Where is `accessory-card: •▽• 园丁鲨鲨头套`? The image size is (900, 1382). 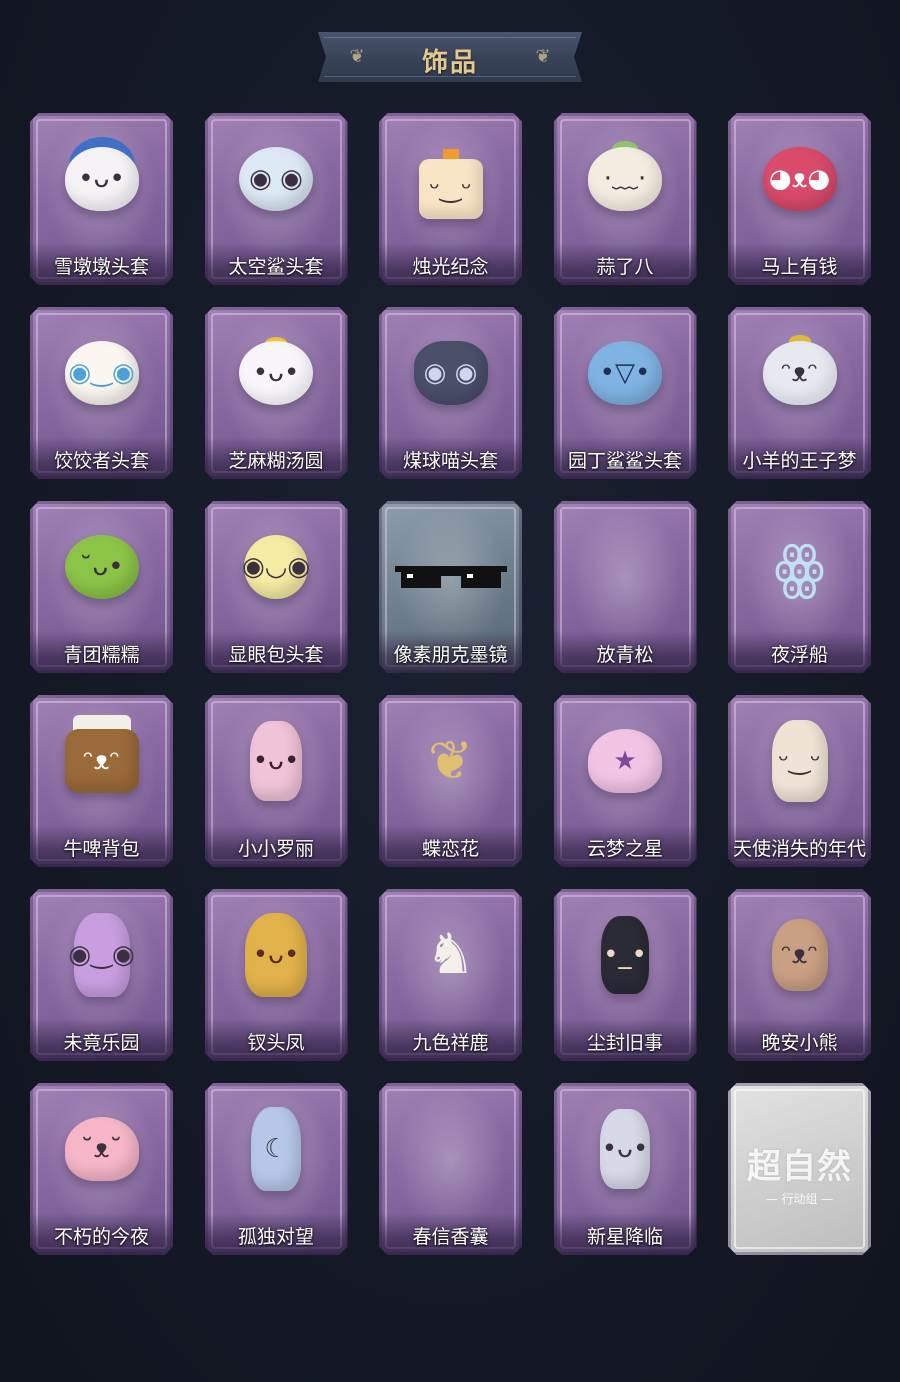 accessory-card: •▽• 园丁鲨鲨头套 is located at coordinates (625, 393).